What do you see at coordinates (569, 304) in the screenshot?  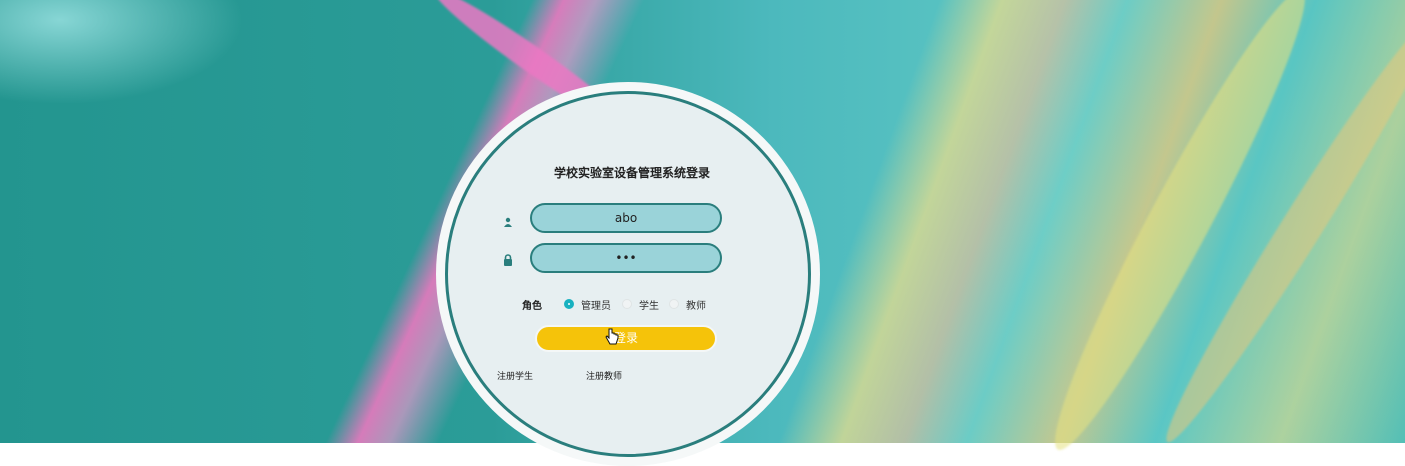 I see `role-radio-admin` at bounding box center [569, 304].